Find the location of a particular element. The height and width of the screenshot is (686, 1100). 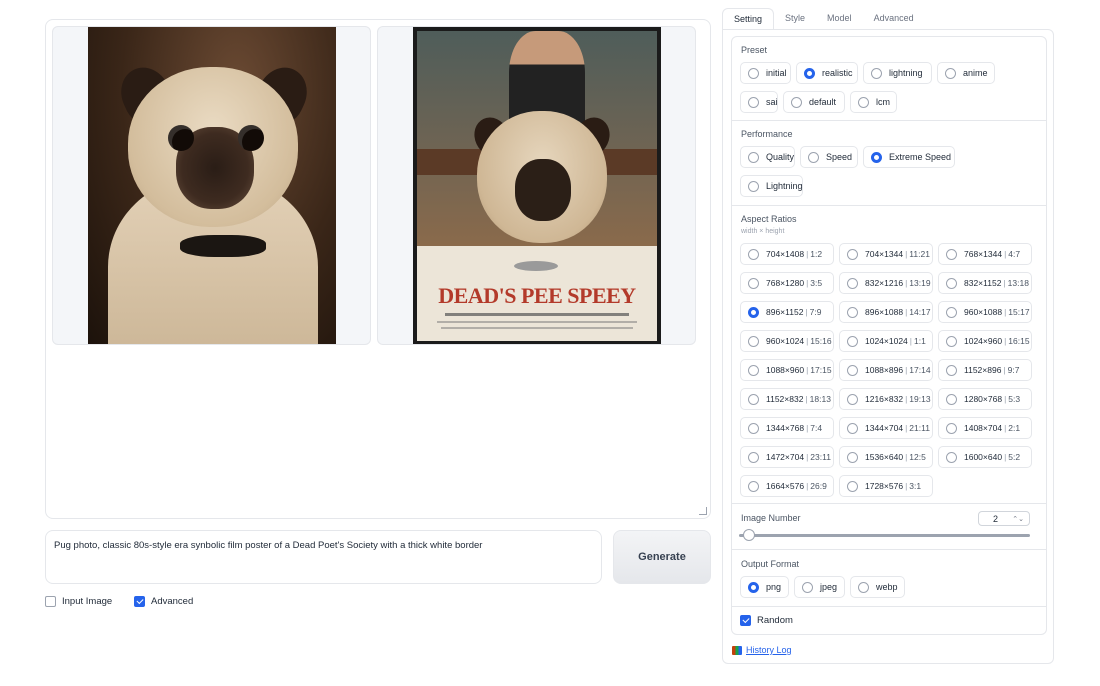

slider-thumb is located at coordinates (749, 535).